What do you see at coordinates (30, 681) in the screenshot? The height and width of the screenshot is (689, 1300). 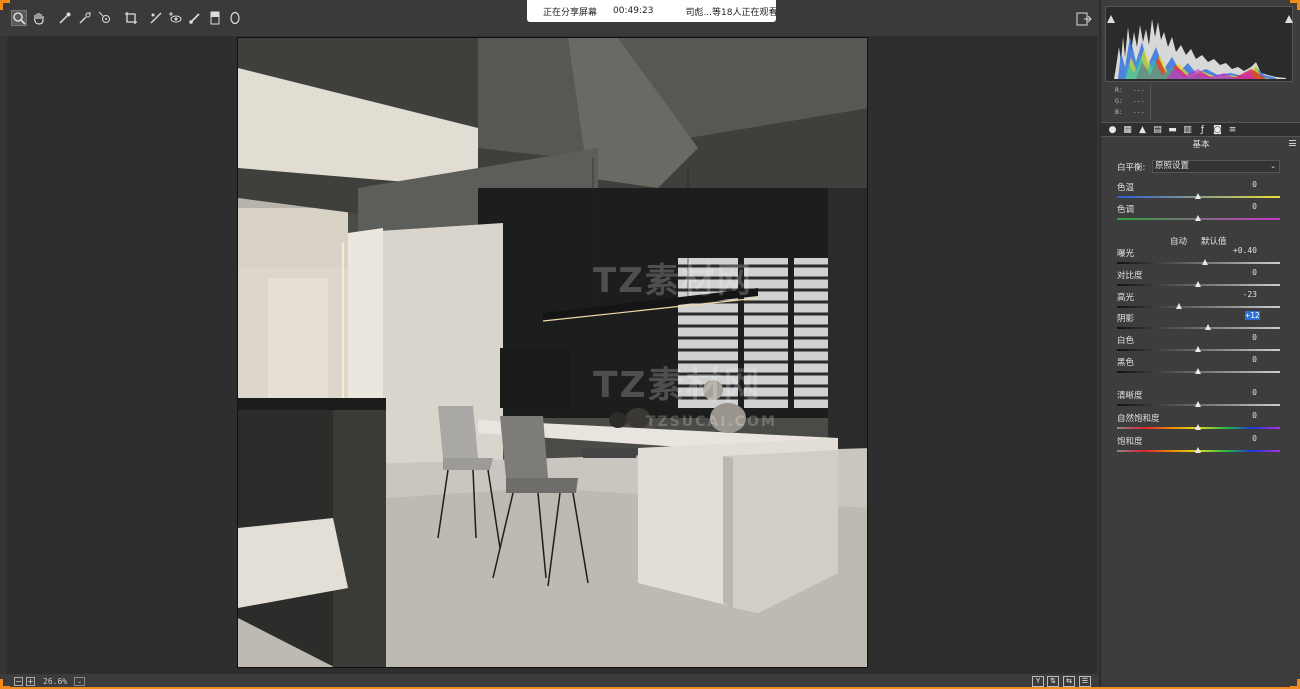 I see `zoom-in-button: +` at bounding box center [30, 681].